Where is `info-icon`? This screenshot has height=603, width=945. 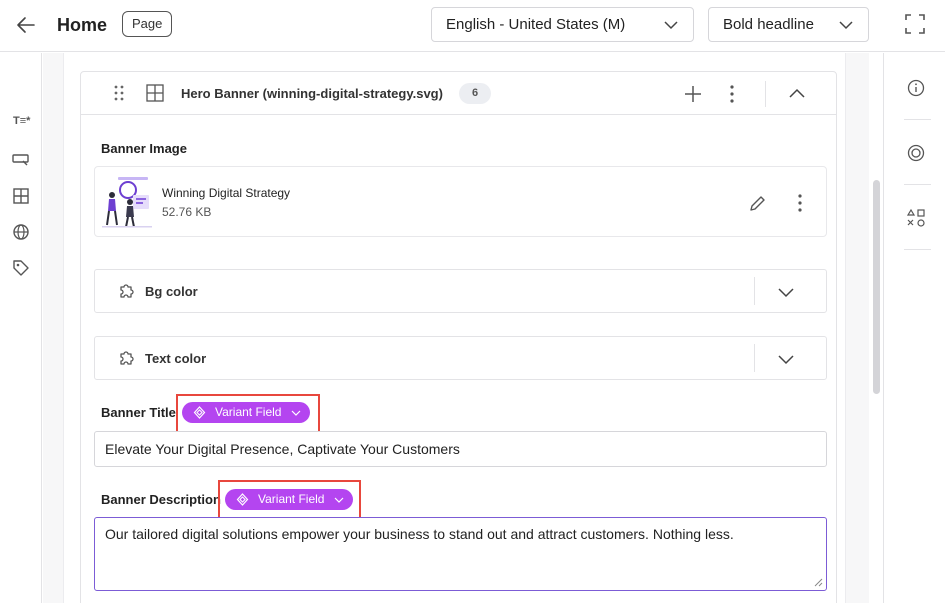 info-icon is located at coordinates (916, 88).